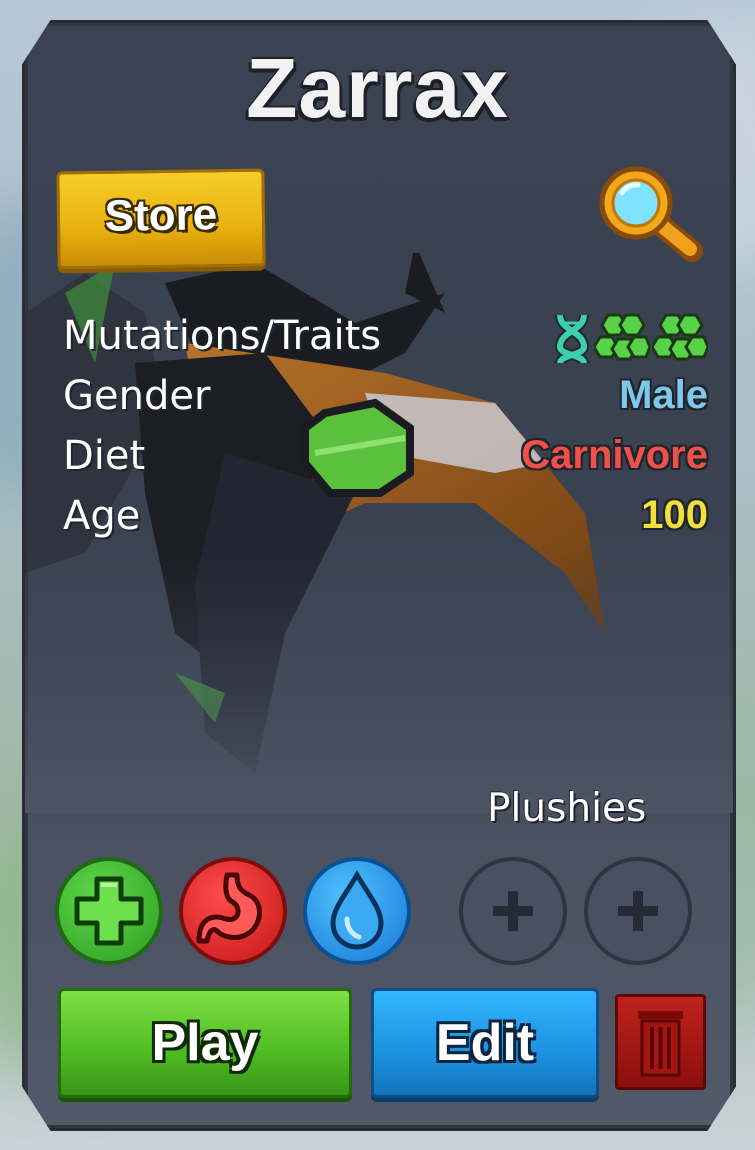 This screenshot has height=1150, width=755. I want to click on delete-button, so click(660, 1042).